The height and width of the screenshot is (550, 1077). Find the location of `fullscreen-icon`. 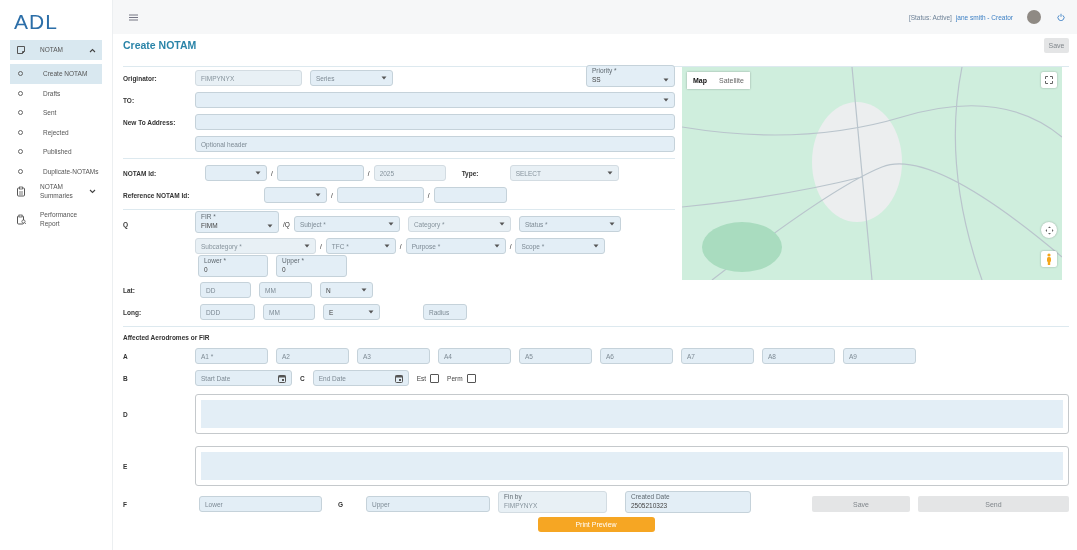

fullscreen-icon is located at coordinates (1049, 80).